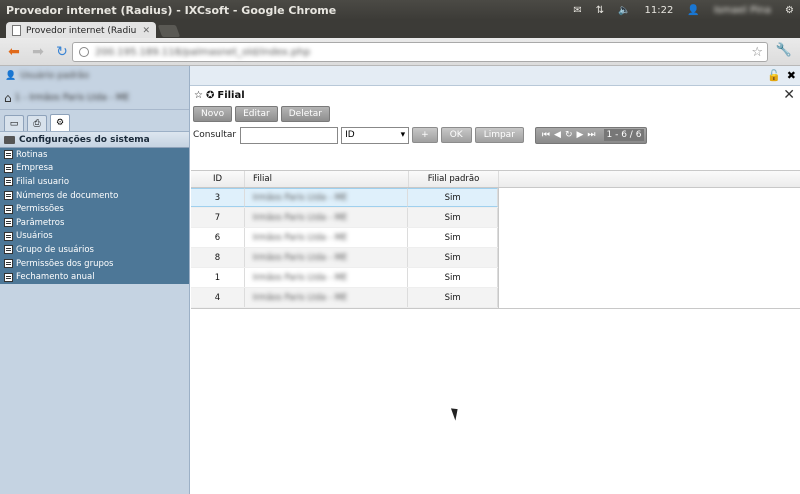 The height and width of the screenshot is (494, 800). Describe the element at coordinates (94, 277) in the screenshot. I see `menu-item-fechamento-anual: Fechamento anual` at that location.